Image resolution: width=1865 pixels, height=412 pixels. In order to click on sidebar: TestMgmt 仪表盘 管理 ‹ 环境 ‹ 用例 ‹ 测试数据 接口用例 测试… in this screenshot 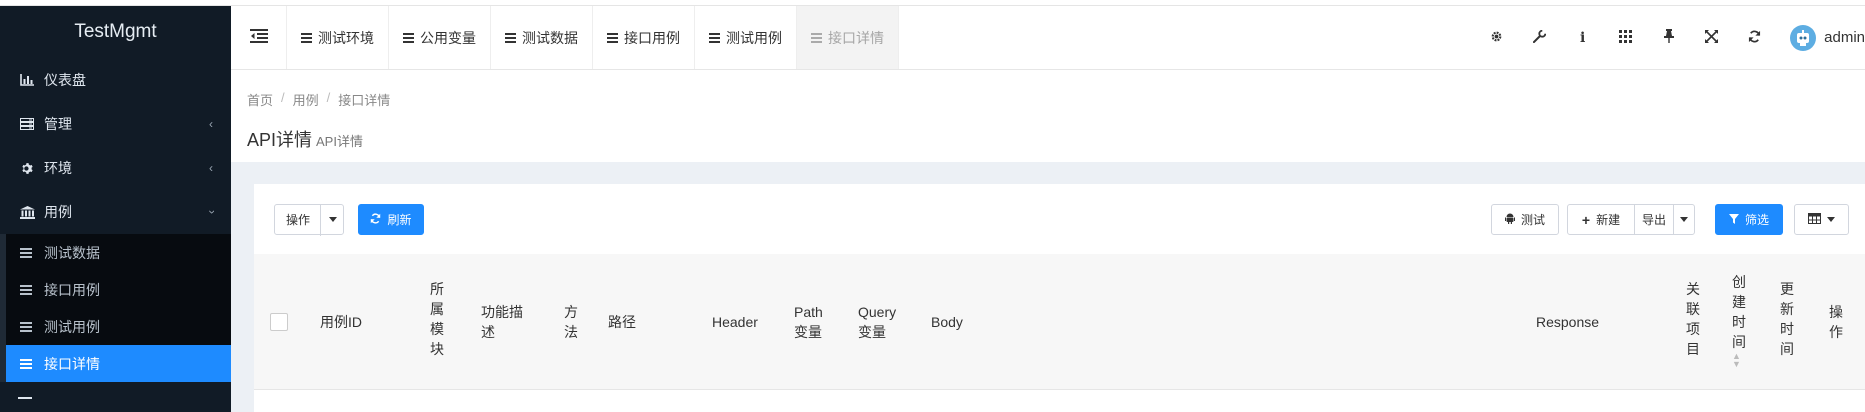, I will do `click(115, 209)`.